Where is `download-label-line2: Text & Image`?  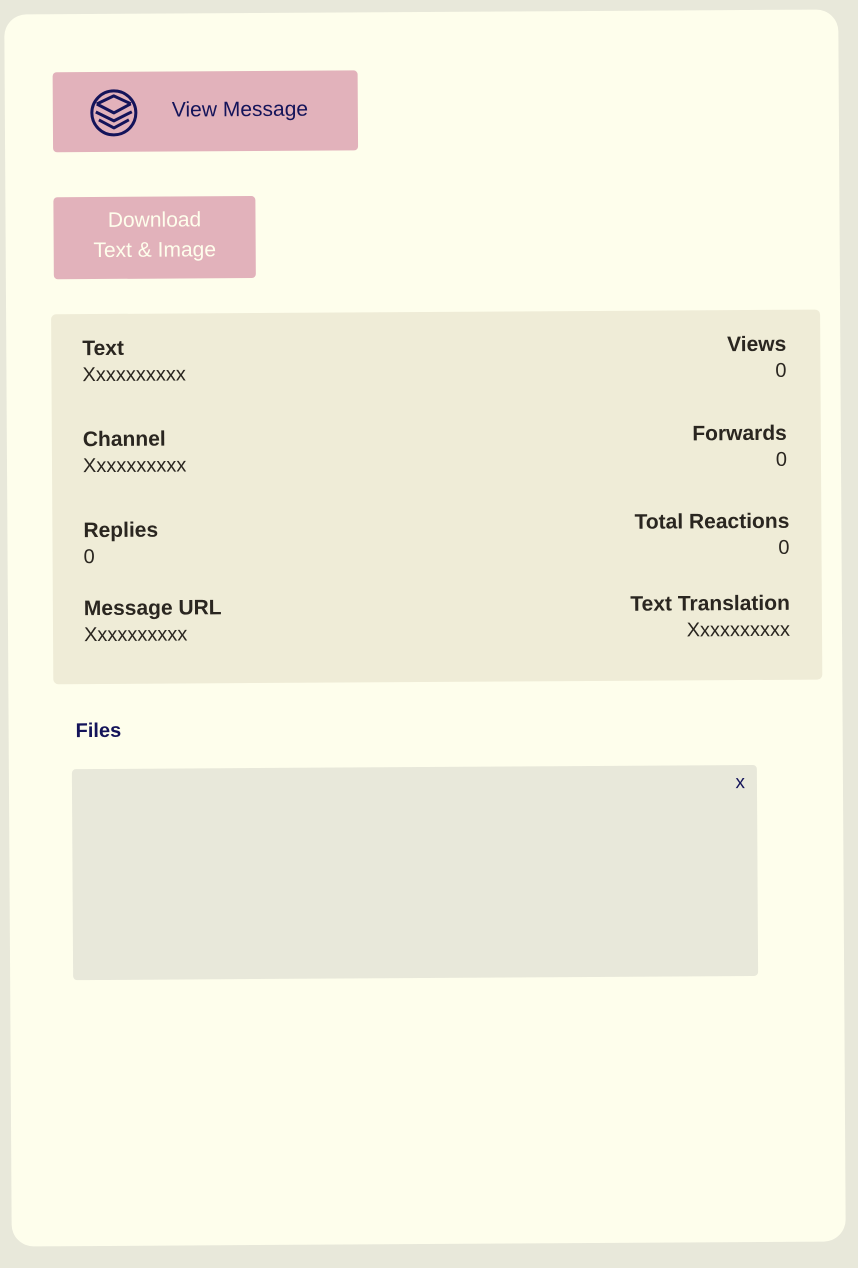 download-label-line2: Text & Image is located at coordinates (155, 250).